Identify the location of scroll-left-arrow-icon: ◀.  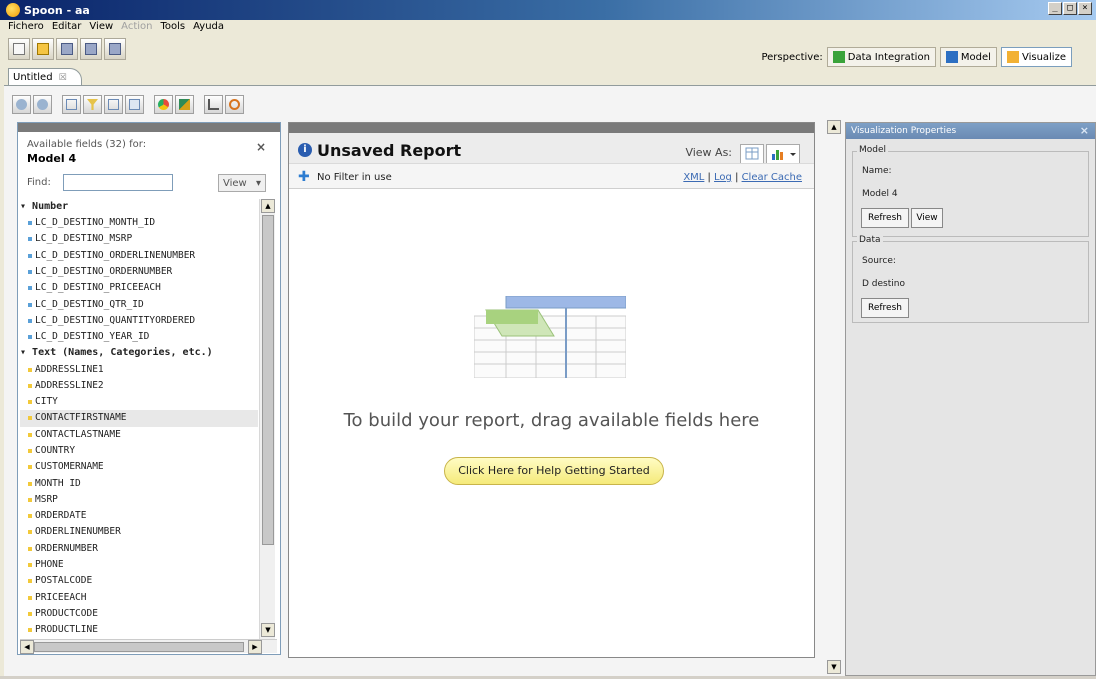
(27, 647).